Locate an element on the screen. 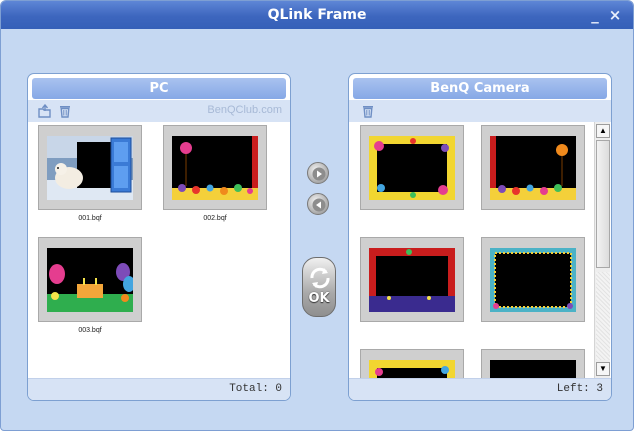 This screenshot has height=431, width=634. frame-preview-red-curtain is located at coordinates (412, 280).